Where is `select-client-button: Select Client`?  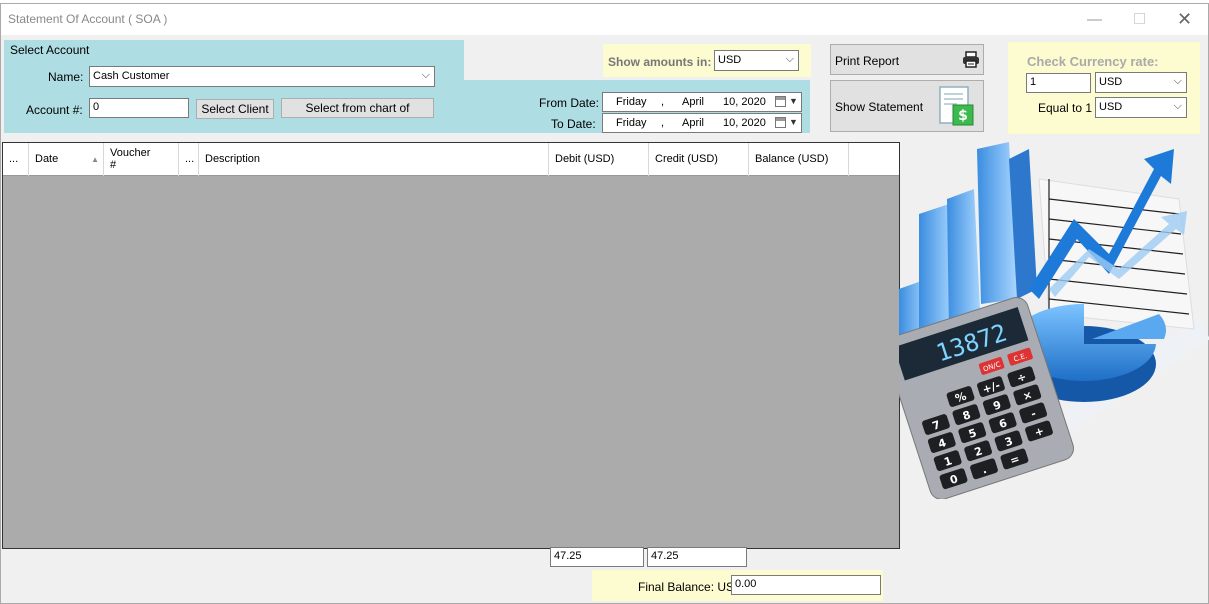
select-client-button: Select Client is located at coordinates (235, 109).